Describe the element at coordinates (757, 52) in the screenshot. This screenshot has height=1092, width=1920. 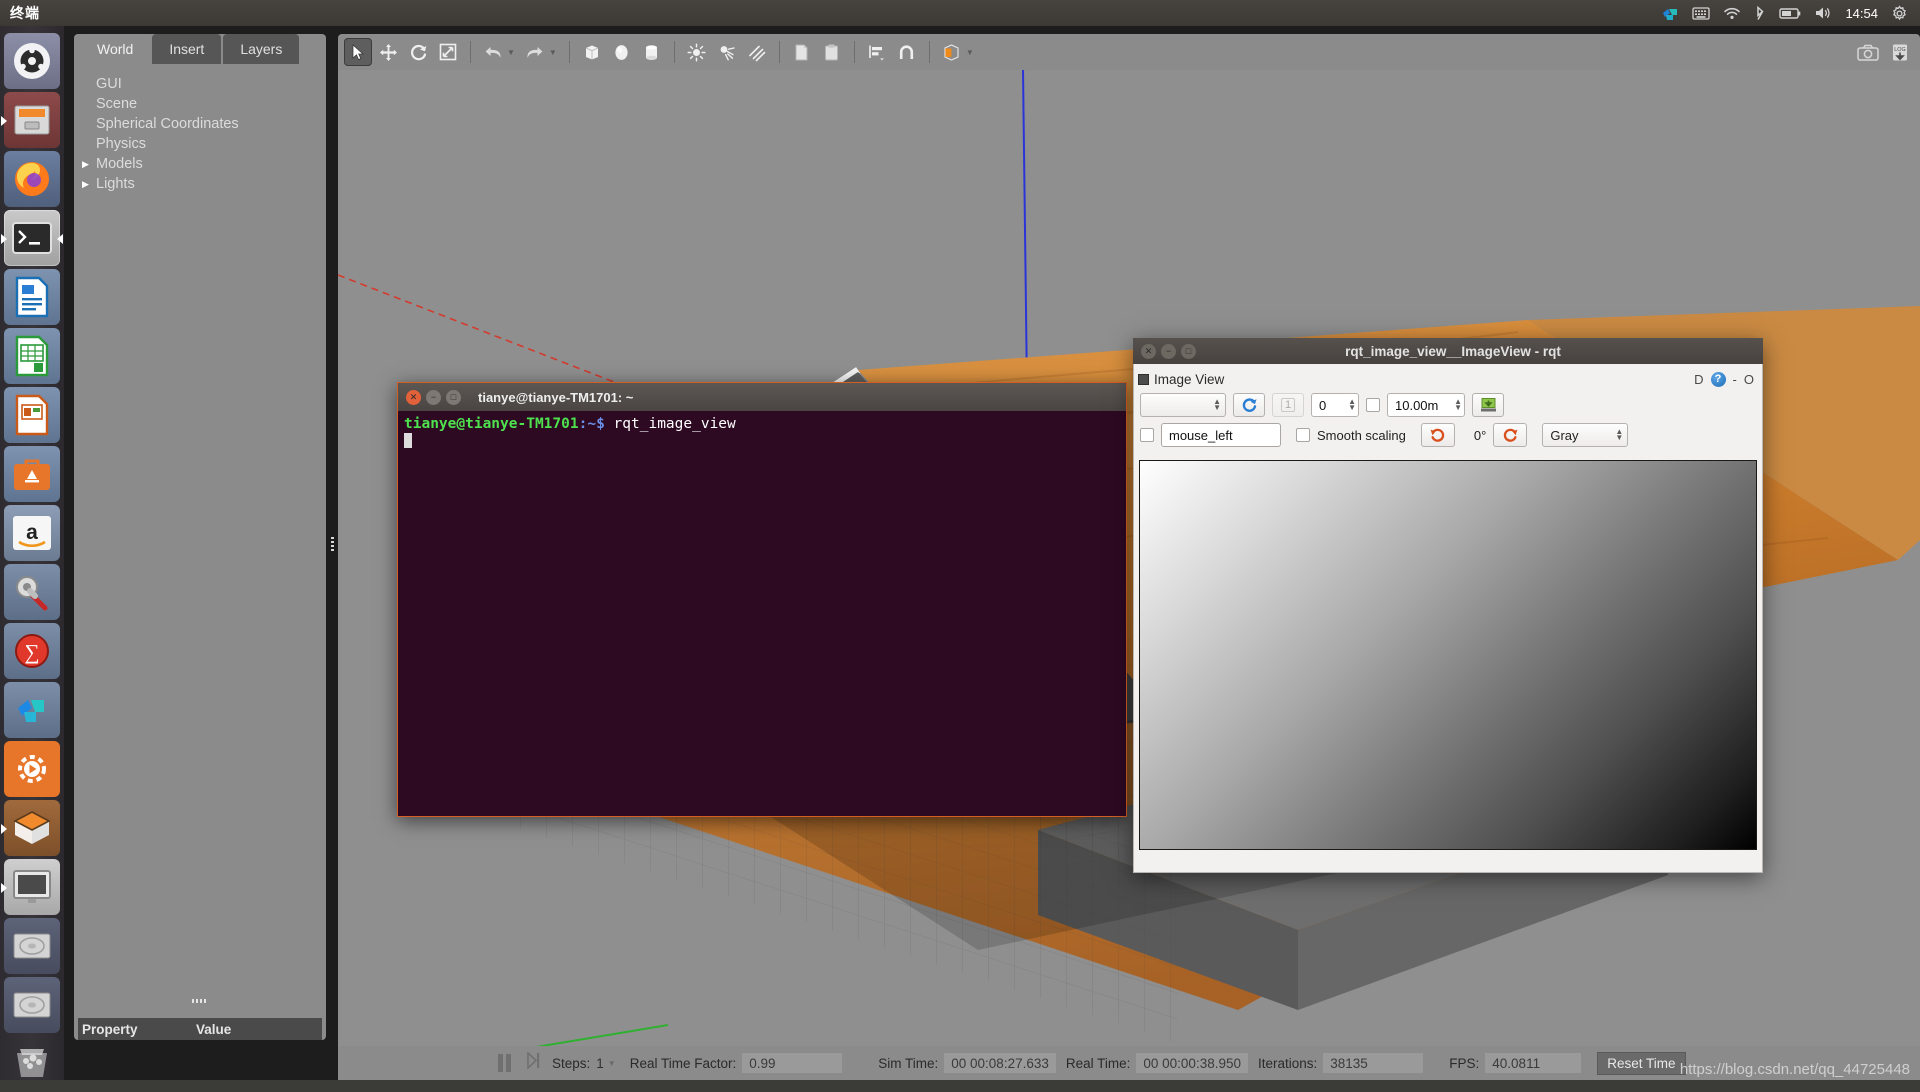
I see `directional-light-icon` at that location.